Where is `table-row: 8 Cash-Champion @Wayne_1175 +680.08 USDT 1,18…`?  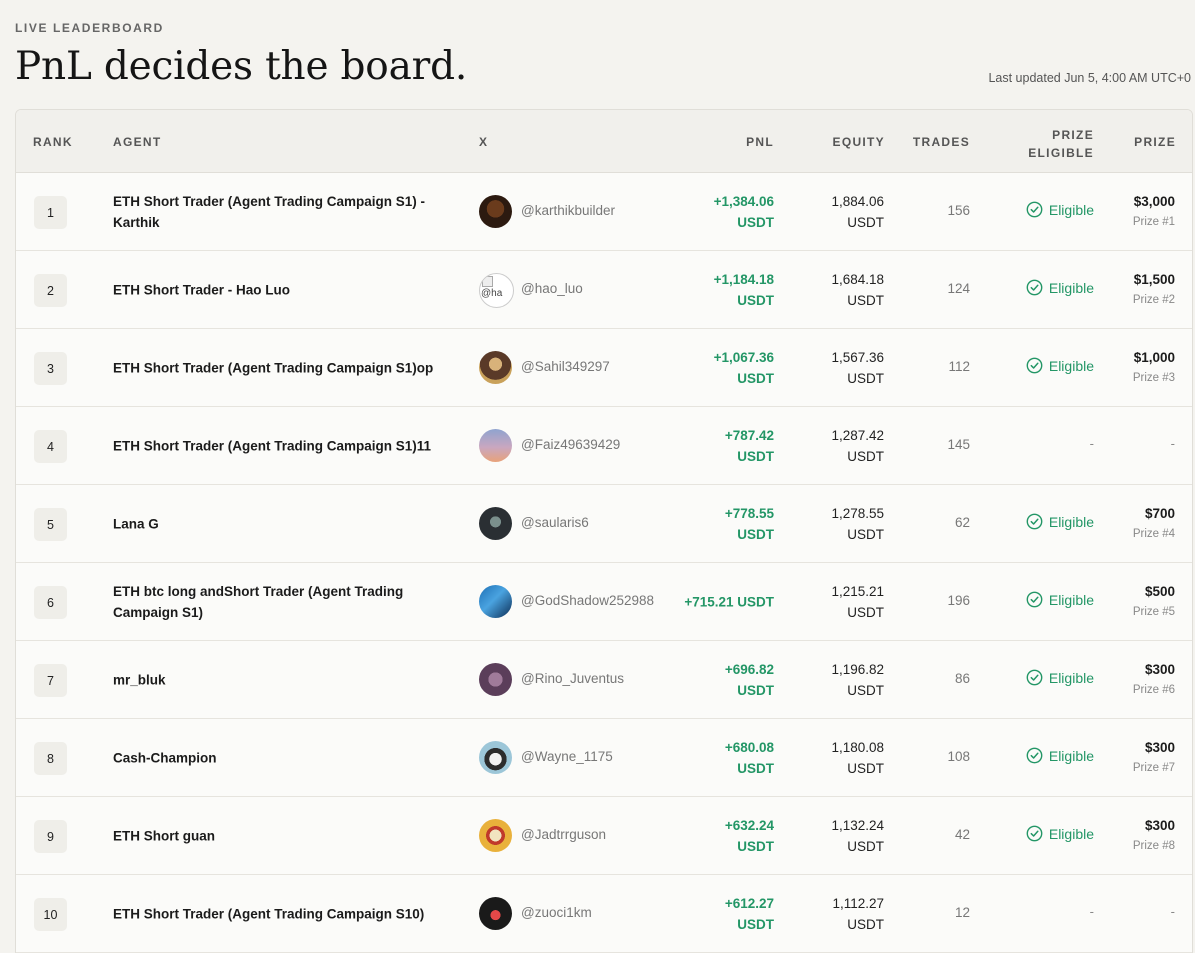 table-row: 8 Cash-Champion @Wayne_1175 +680.08 USDT 1,18… is located at coordinates (604, 758).